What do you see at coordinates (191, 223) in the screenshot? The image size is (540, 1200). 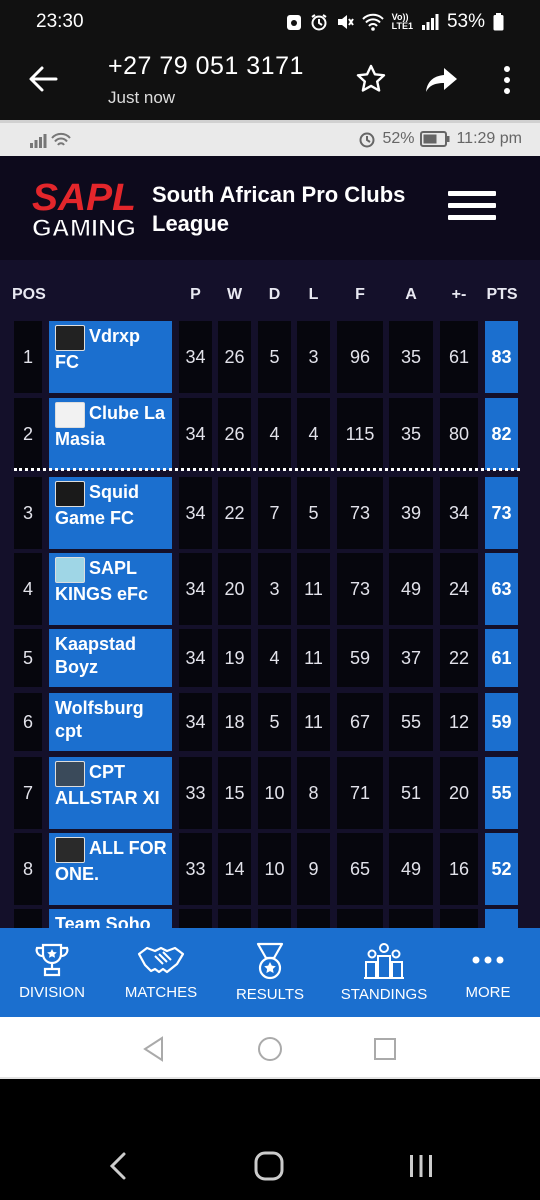 I see `league-name-line2: League` at bounding box center [191, 223].